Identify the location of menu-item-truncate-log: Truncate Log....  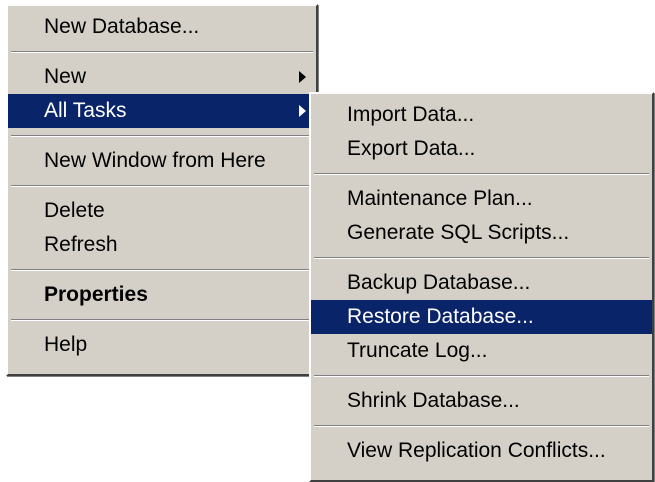
(481, 351).